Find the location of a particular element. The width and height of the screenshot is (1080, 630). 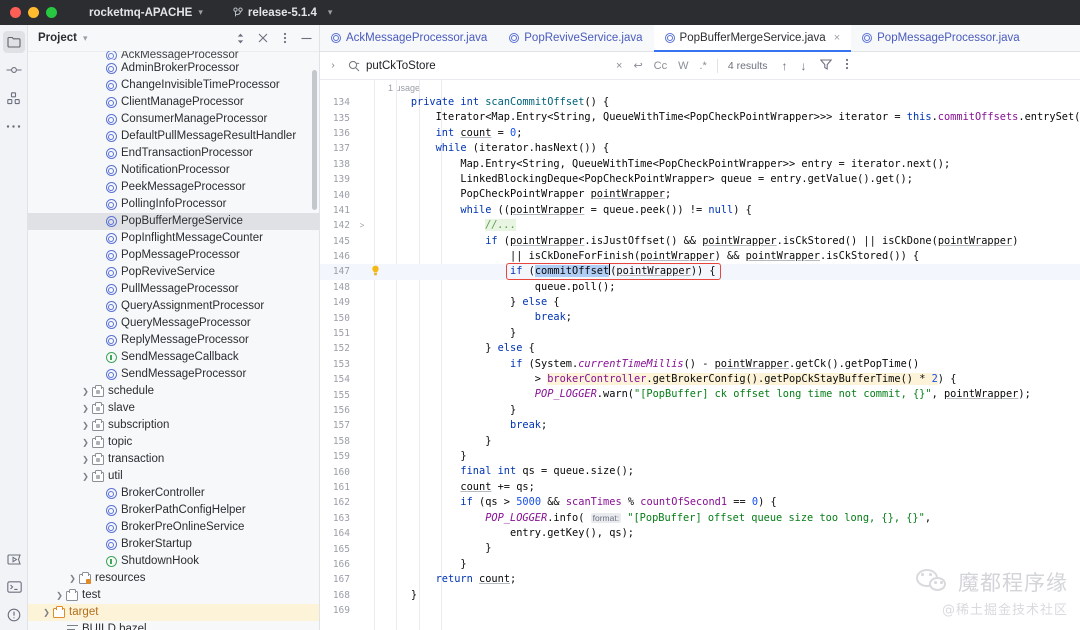

tree-item-queryassignmentprocessor: QueryAssignmentProcessor is located at coordinates (173, 306).